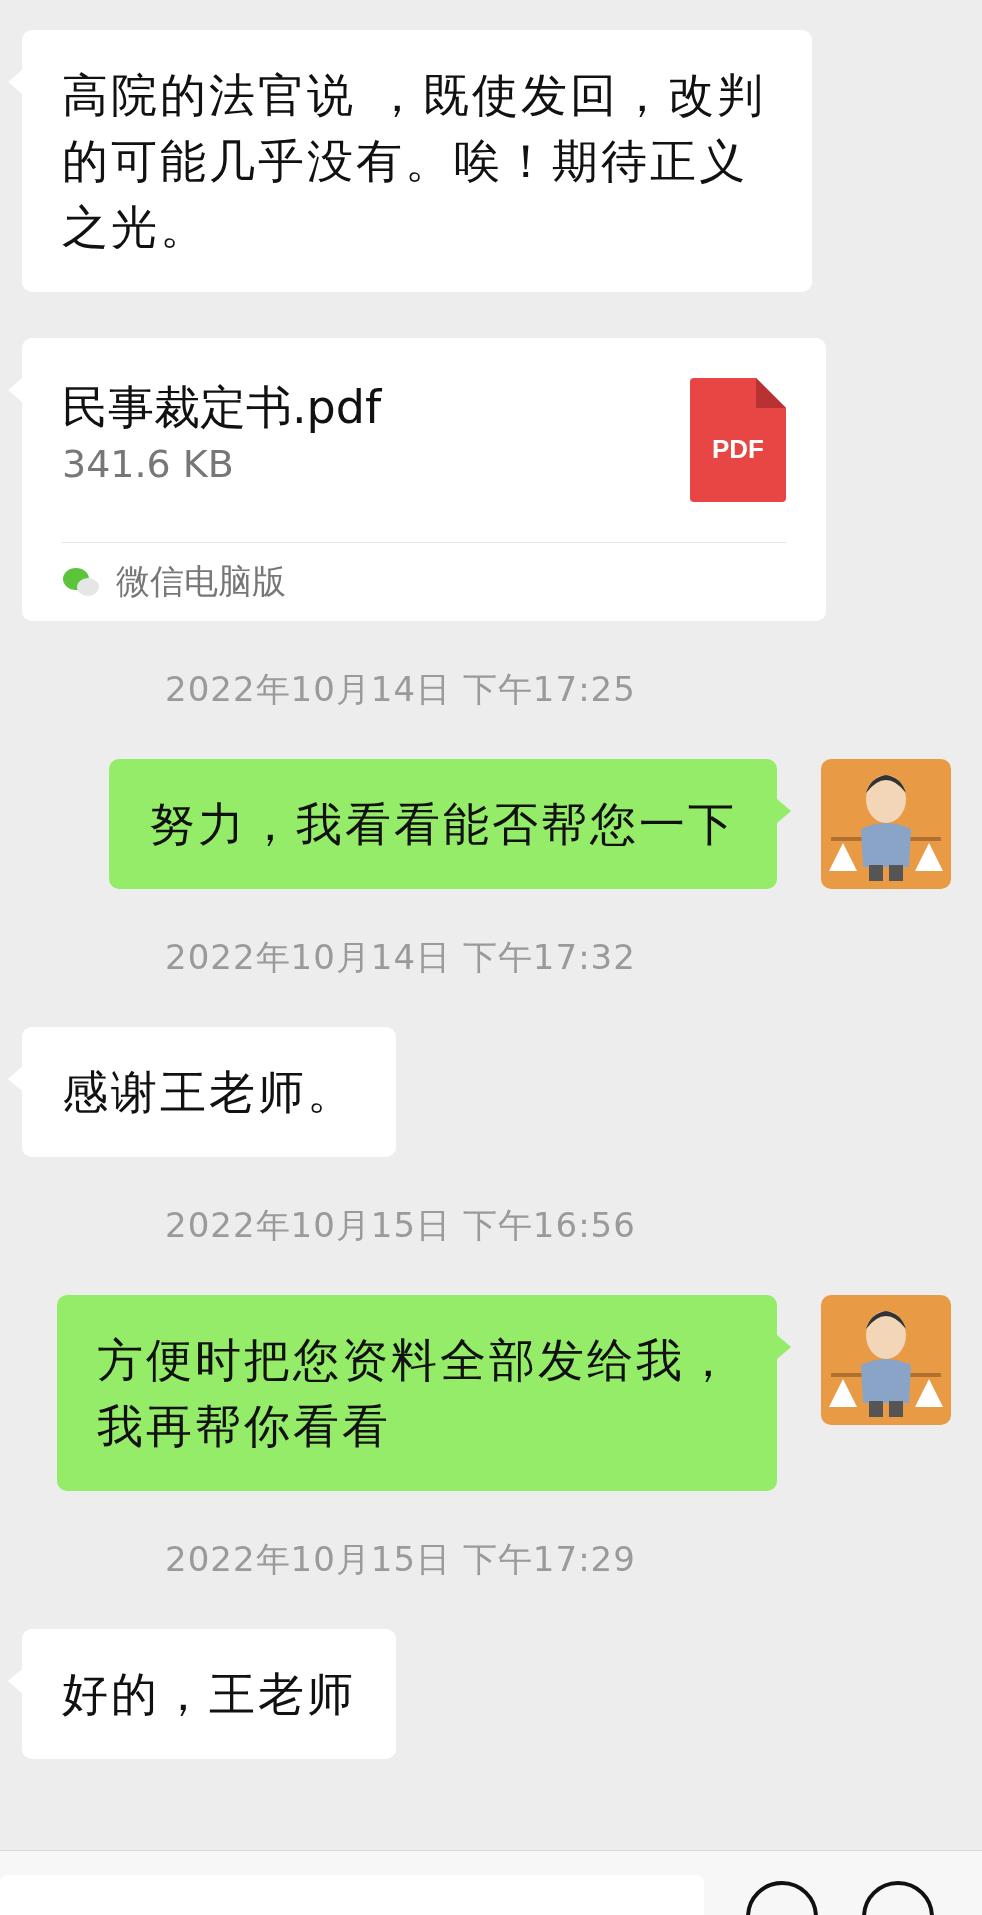 The image size is (982, 1915). I want to click on timestamp: 2022年10月14日 下午17:25, so click(400, 689).